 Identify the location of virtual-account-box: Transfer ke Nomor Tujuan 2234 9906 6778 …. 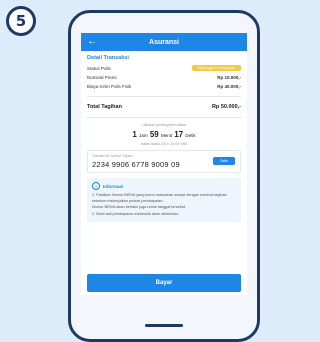
(164, 161).